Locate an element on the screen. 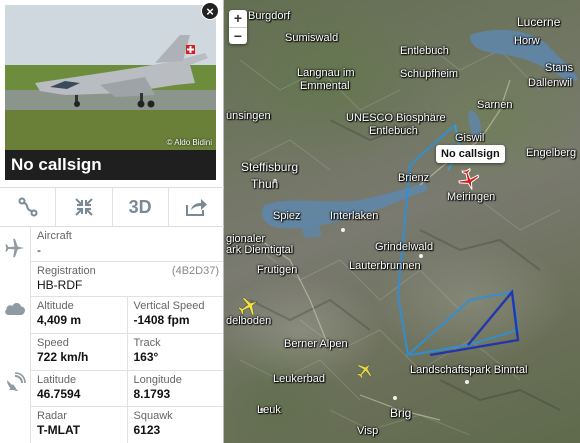 The width and height of the screenshot is (580, 443). place-label: Interlaken is located at coordinates (354, 216).